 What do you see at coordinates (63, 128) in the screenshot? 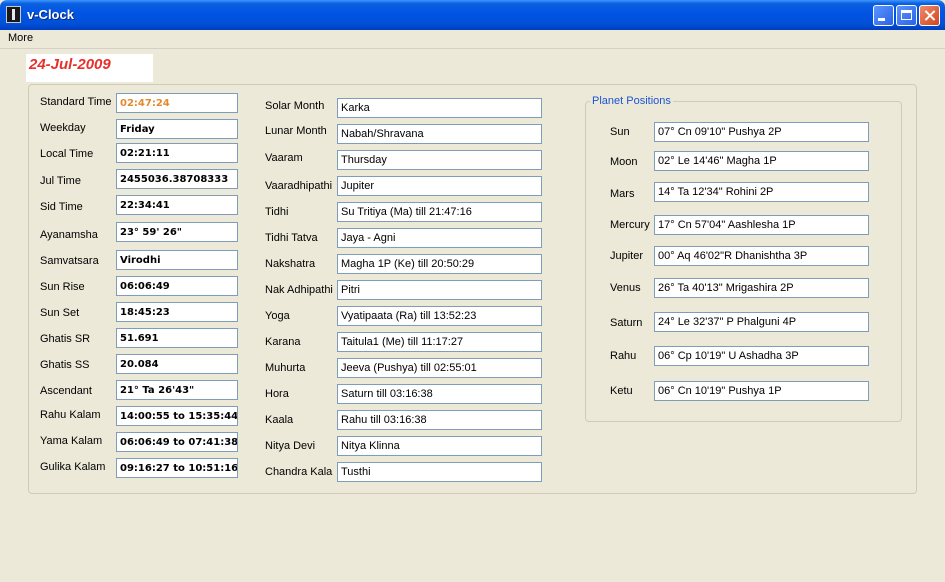
I see `weekday-label: Weekday` at bounding box center [63, 128].